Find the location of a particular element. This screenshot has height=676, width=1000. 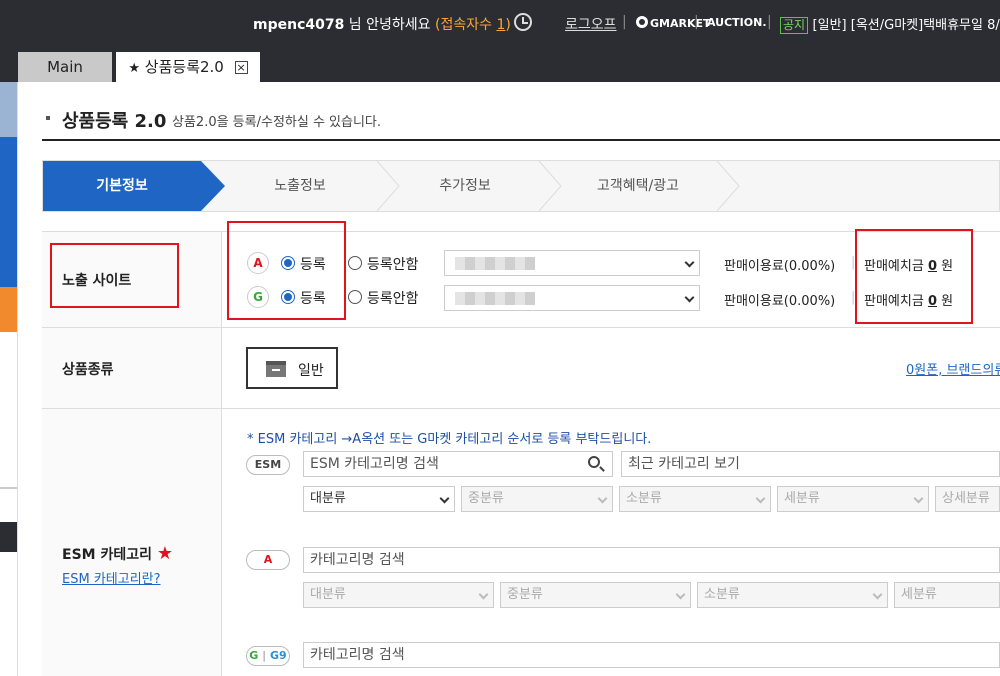

esm-middle-select: 중분류 is located at coordinates (537, 499).